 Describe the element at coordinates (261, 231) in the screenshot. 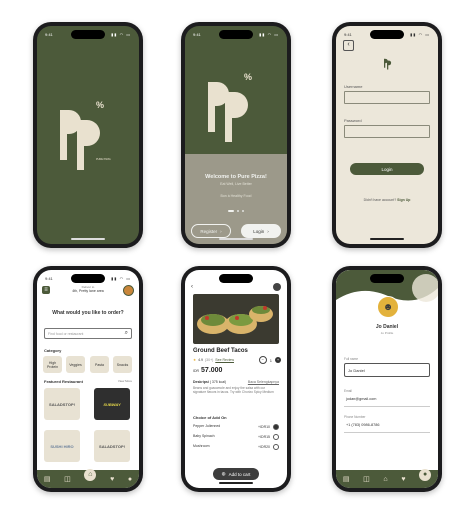

I see `login-button: Login ›` at that location.